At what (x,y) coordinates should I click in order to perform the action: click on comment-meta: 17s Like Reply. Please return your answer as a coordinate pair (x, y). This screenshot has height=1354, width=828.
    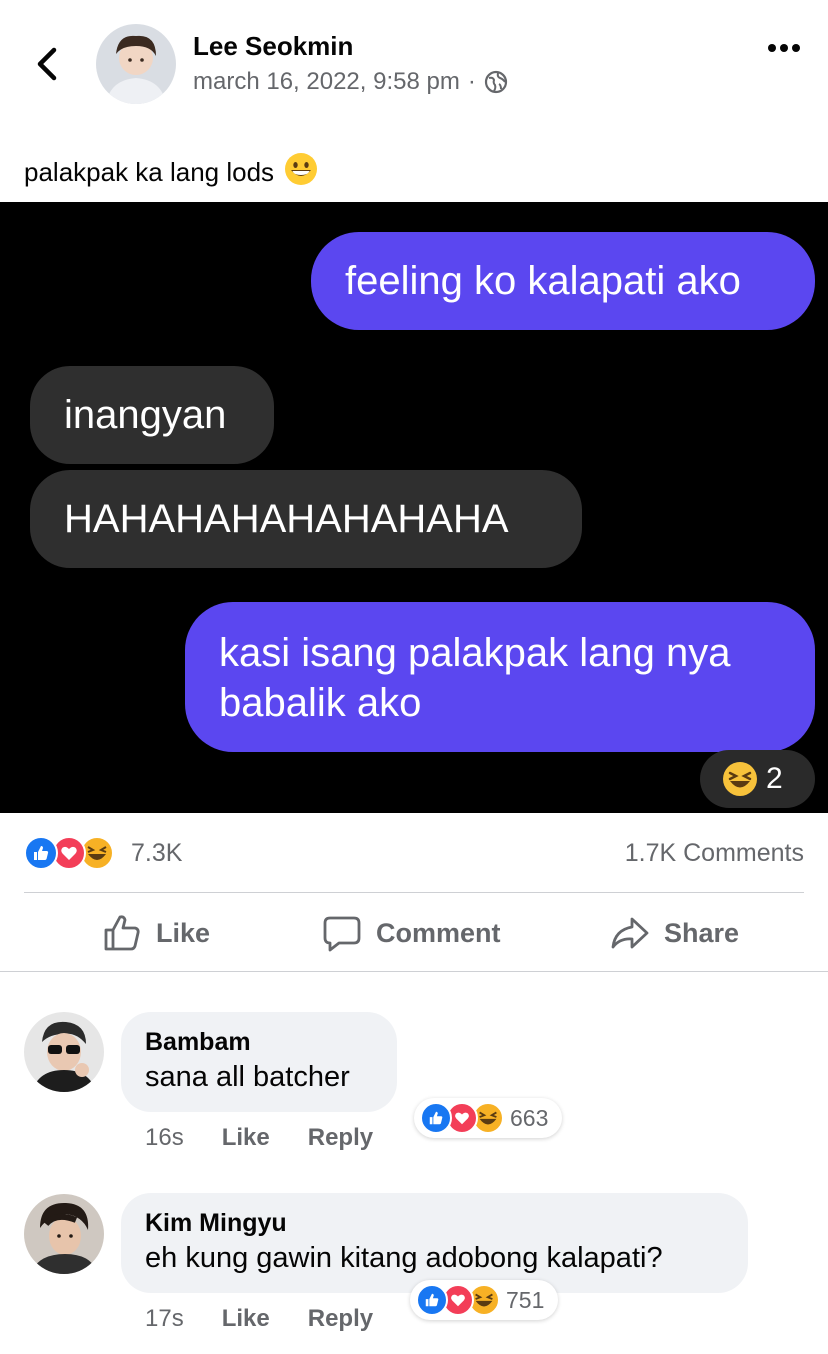
    Looking at the image, I should click on (259, 1319).